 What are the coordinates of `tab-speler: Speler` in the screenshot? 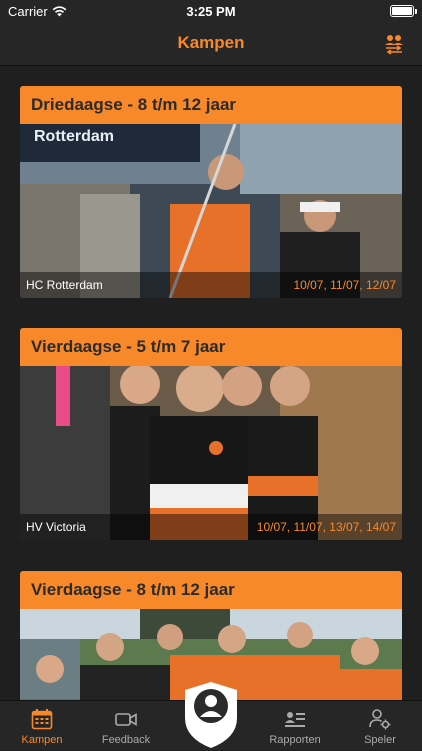 It's located at (380, 726).